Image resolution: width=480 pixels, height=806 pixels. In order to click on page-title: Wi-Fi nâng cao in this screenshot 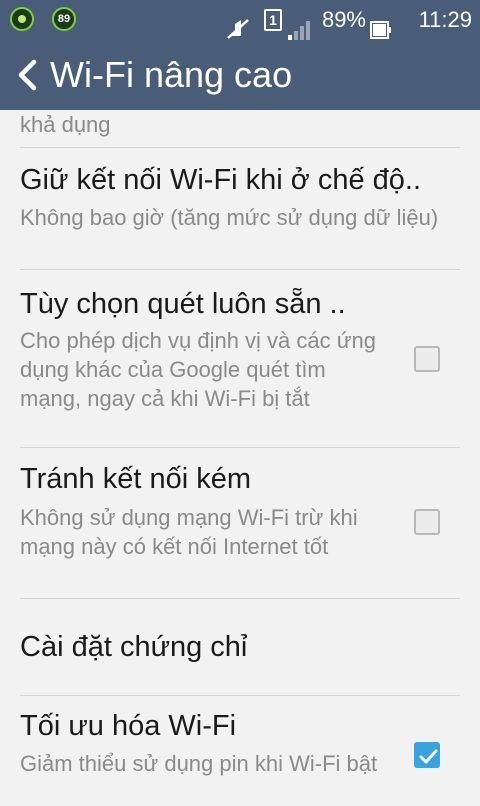, I will do `click(171, 74)`.